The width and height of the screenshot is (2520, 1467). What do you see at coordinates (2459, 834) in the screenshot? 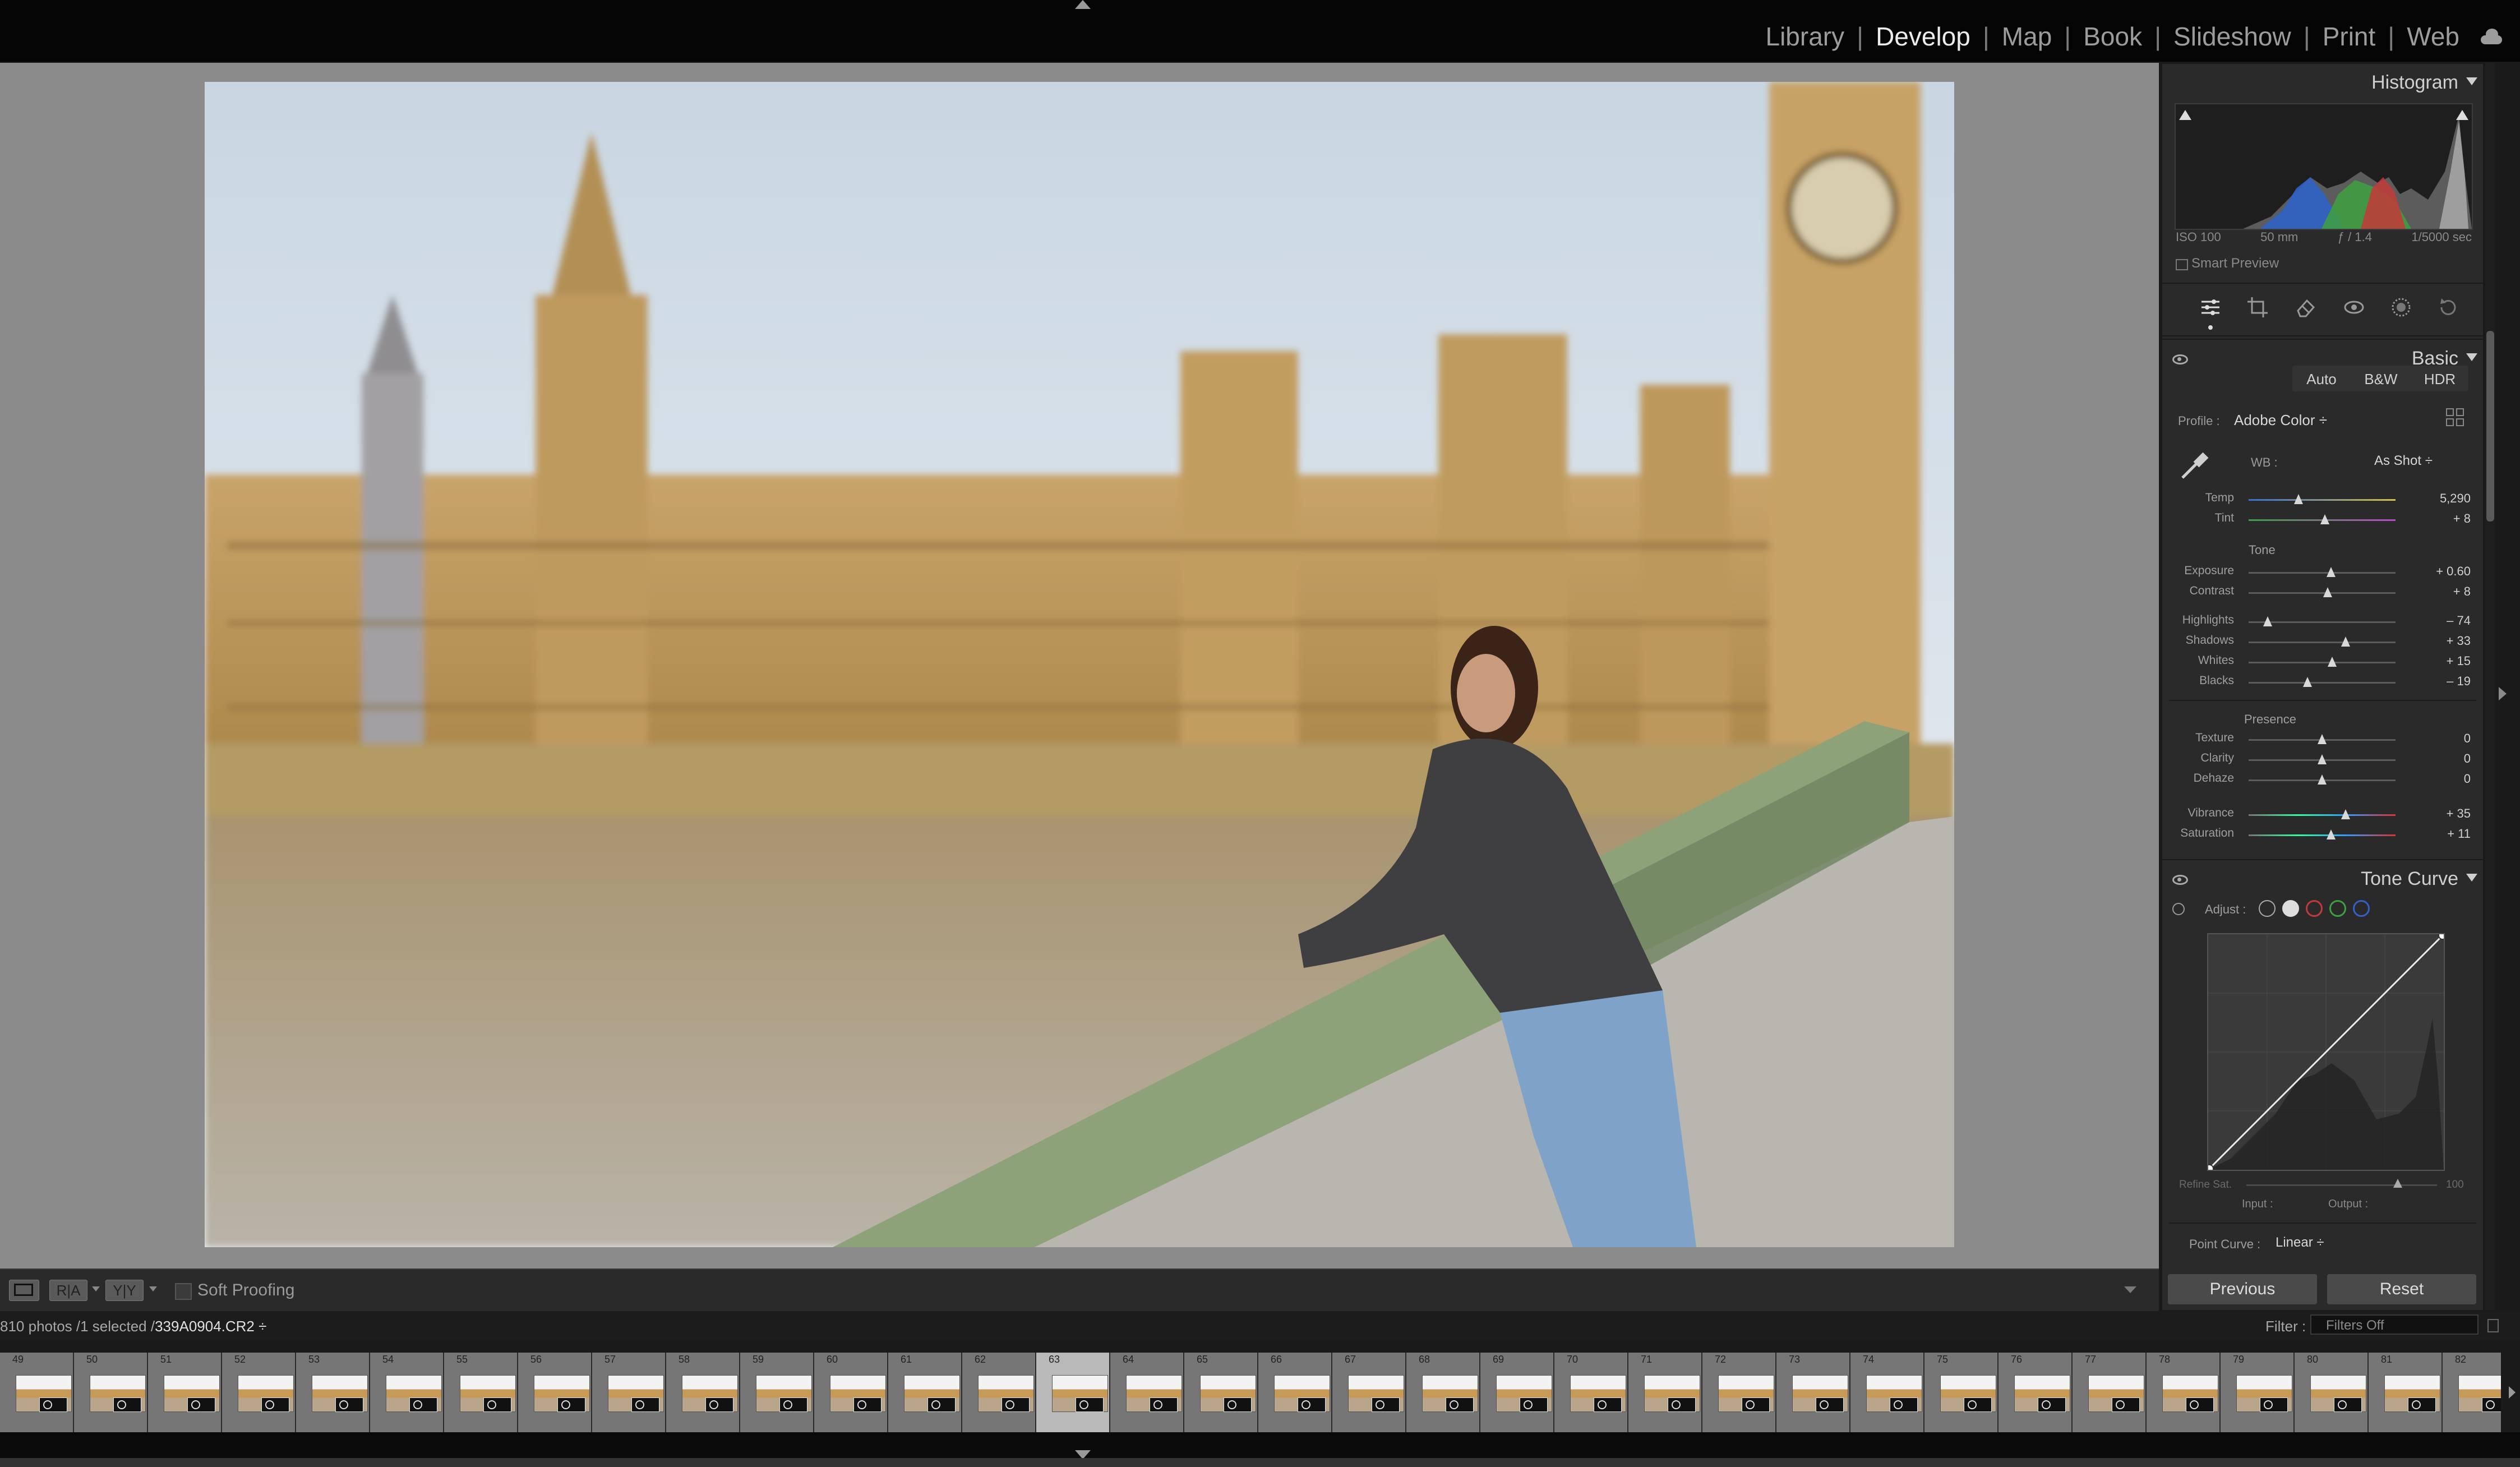
I see `slider-value: + 11` at bounding box center [2459, 834].